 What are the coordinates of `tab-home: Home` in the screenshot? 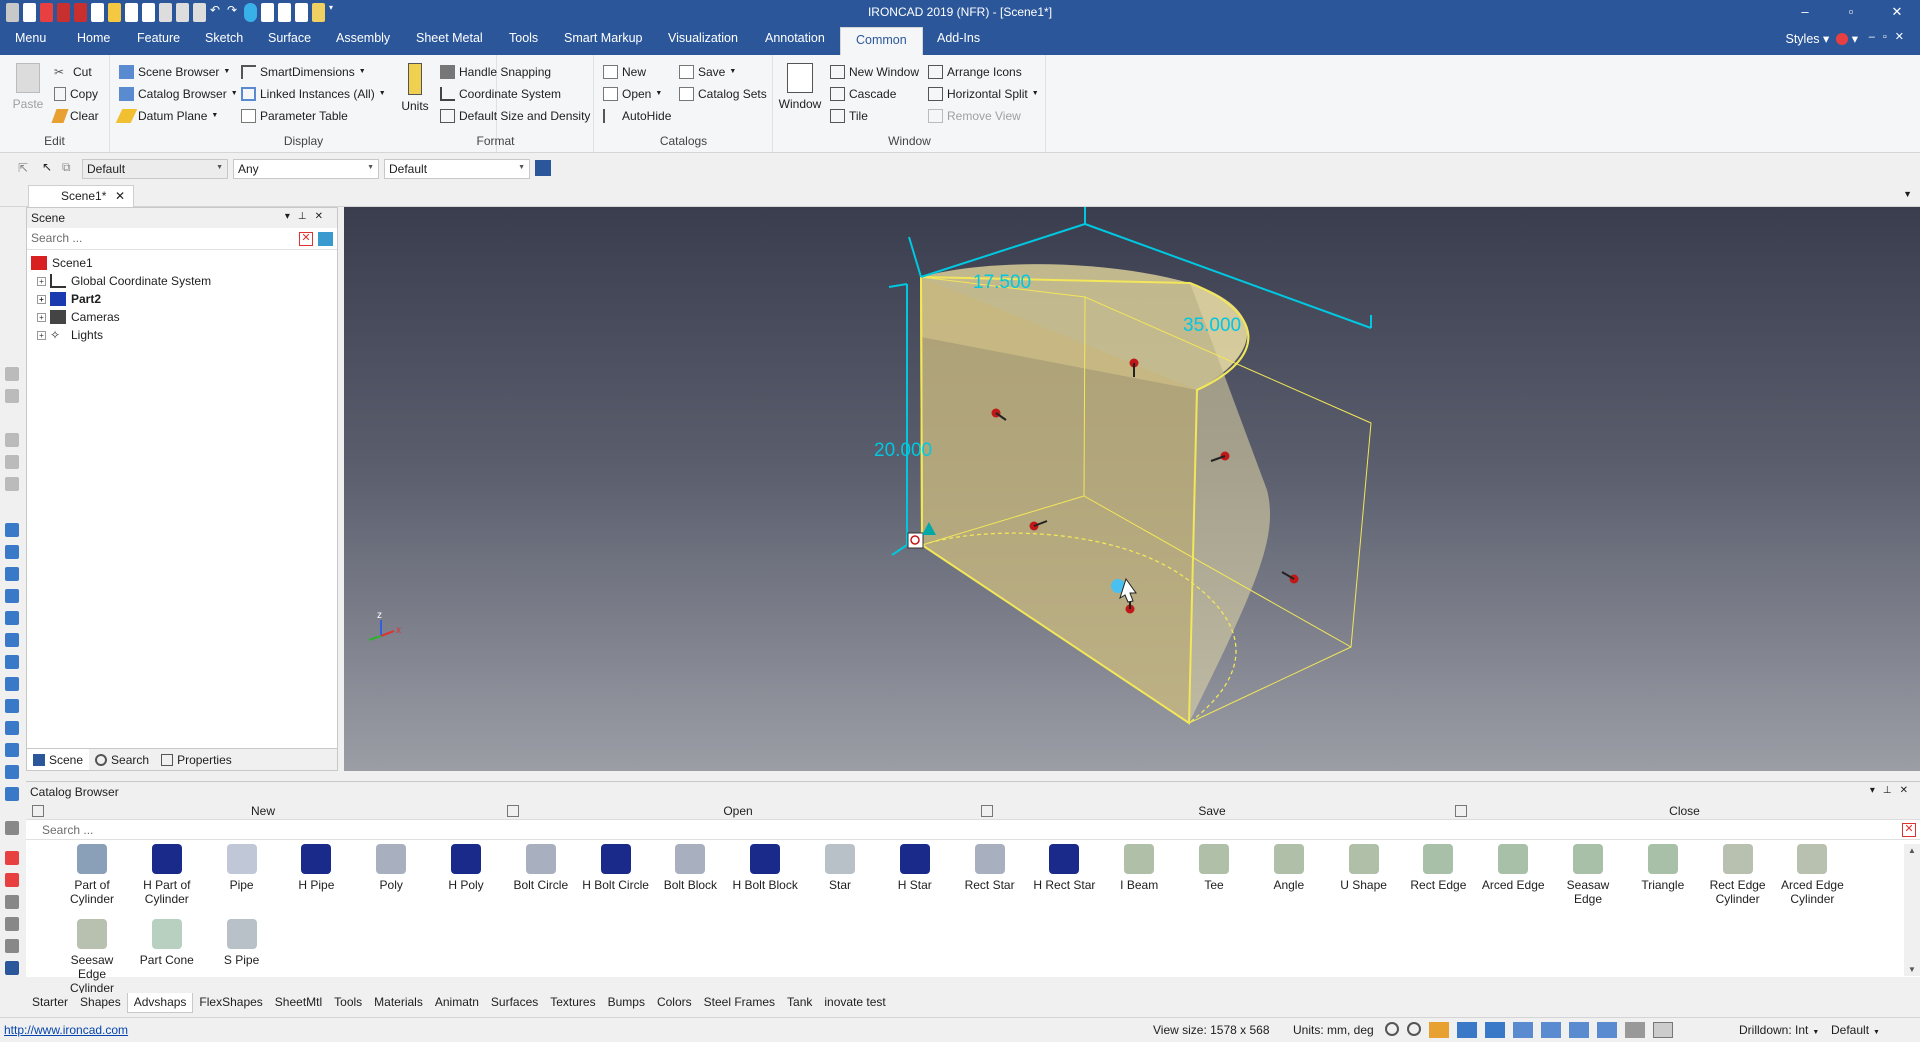 It's located at (93, 38).